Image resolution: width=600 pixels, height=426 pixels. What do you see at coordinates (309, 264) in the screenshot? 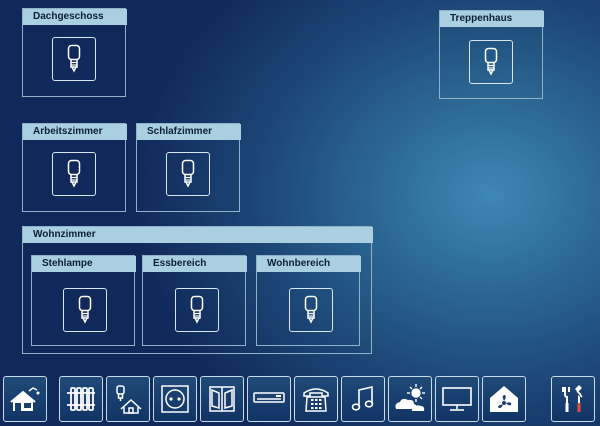
I see `room-title-wohnbereich: Wohnbereich` at bounding box center [309, 264].